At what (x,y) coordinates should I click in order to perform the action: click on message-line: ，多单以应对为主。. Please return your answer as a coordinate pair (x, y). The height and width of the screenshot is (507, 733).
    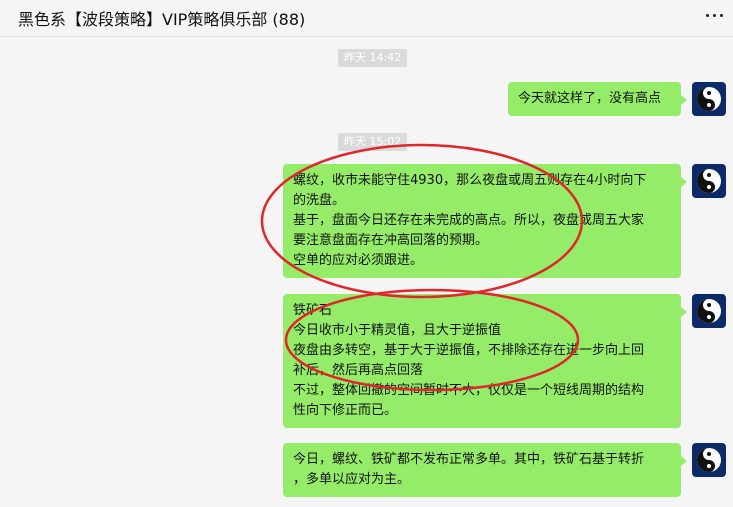
    Looking at the image, I should click on (352, 479).